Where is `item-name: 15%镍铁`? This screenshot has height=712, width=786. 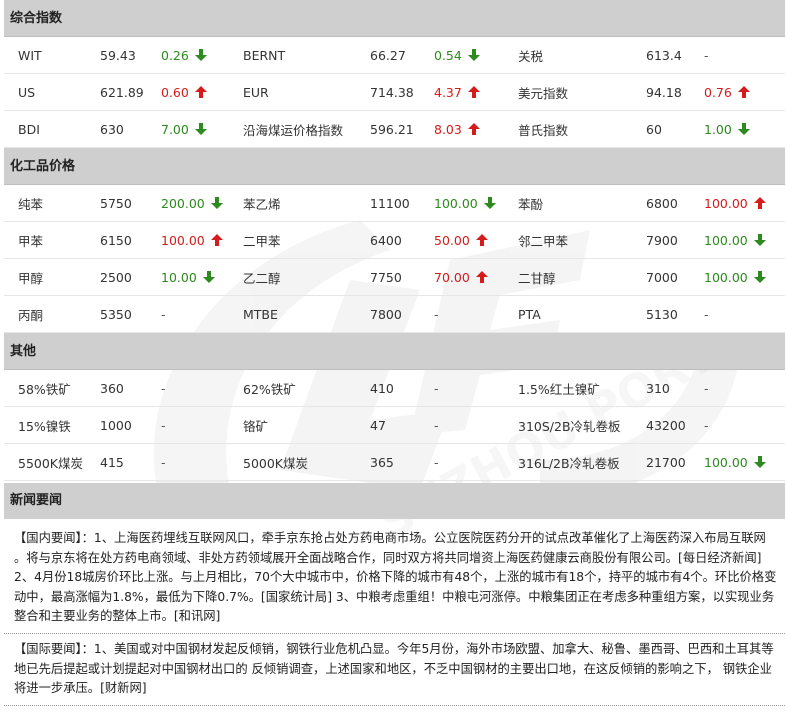
item-name: 15%镍铁 is located at coordinates (44, 426).